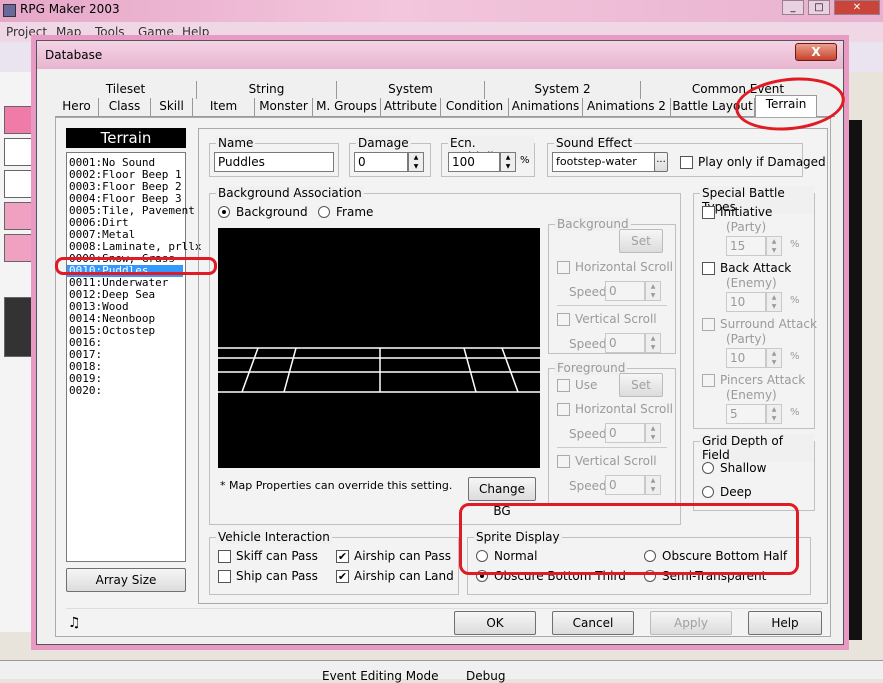  Describe the element at coordinates (267, 90) in the screenshot. I see `tab-string: String` at that location.